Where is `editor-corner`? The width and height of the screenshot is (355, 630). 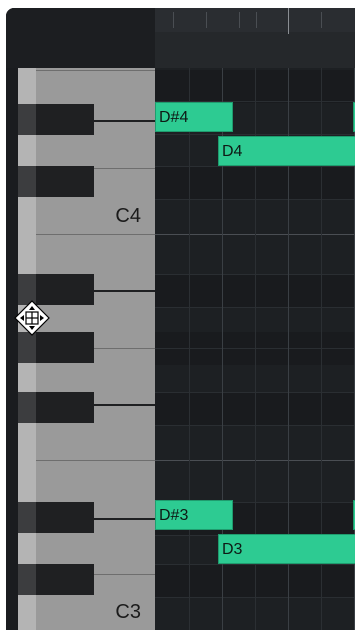 editor-corner is located at coordinates (80, 38).